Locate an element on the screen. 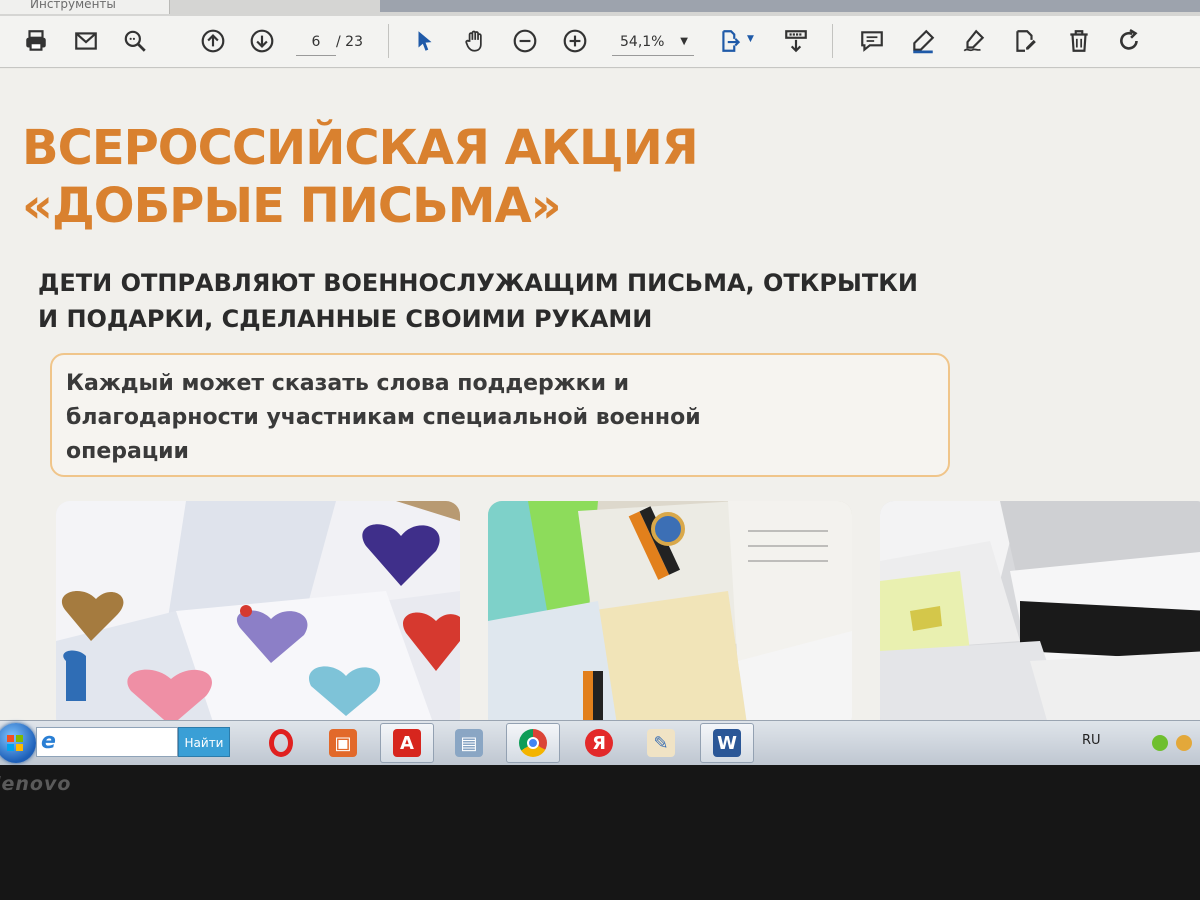 This screenshot has width=1200, height=900. pdf-toolbar: 6 / 23 54,1% ▼ ▼ is located at coordinates (600, 42).